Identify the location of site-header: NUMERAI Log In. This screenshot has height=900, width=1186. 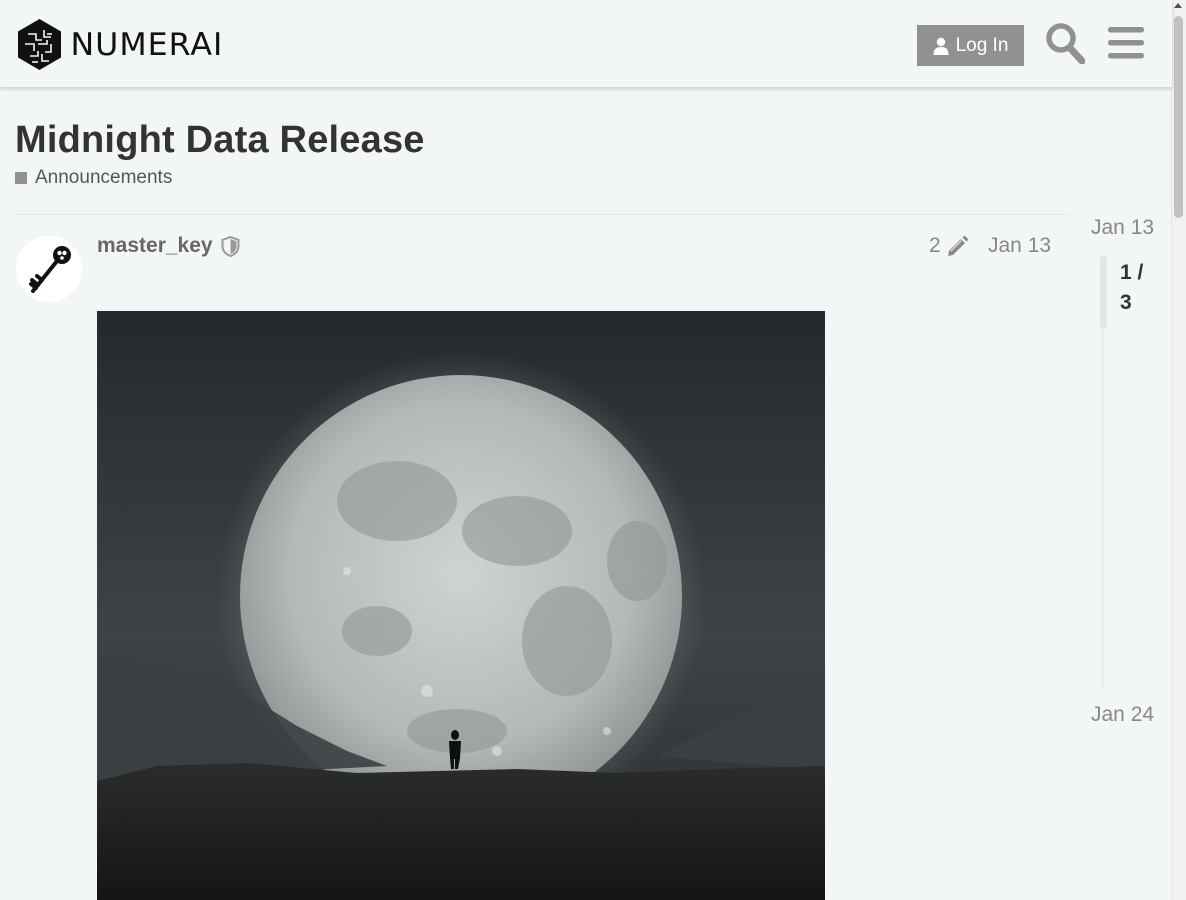
(586, 43).